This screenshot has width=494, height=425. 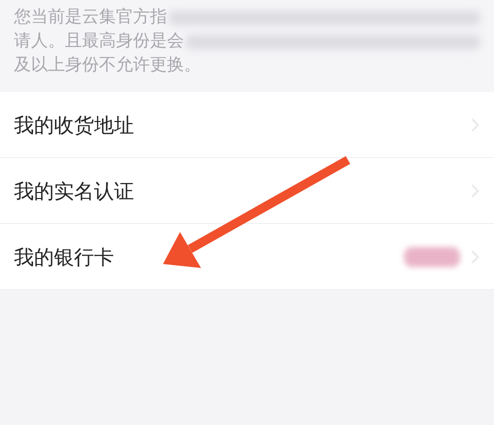 I want to click on menu-label: 我的收货地址, so click(x=74, y=125).